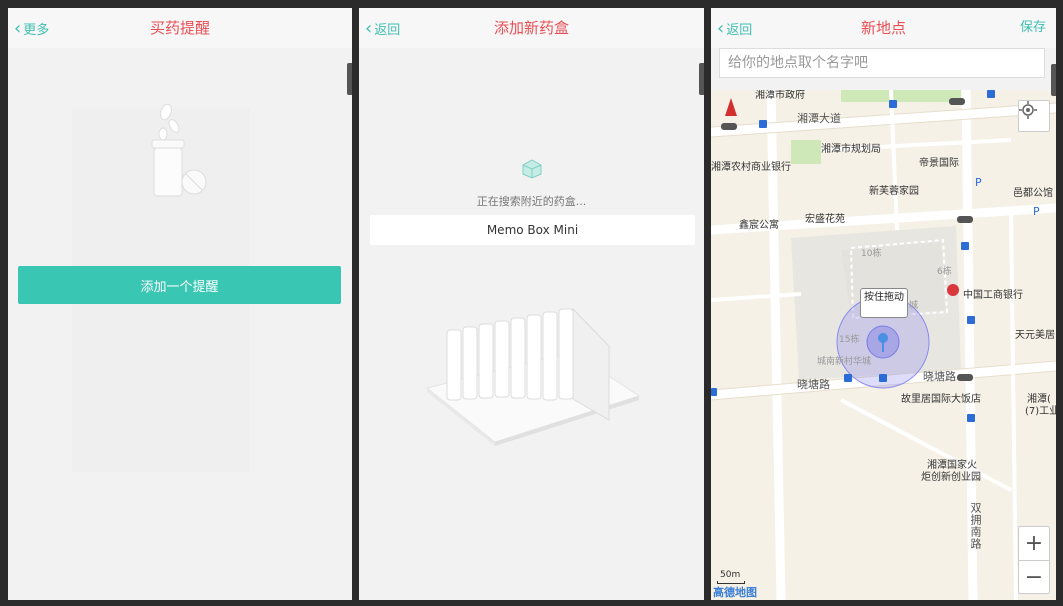 The width and height of the screenshot is (1063, 606). I want to click on map-label: 湘潭市规划局, so click(851, 149).